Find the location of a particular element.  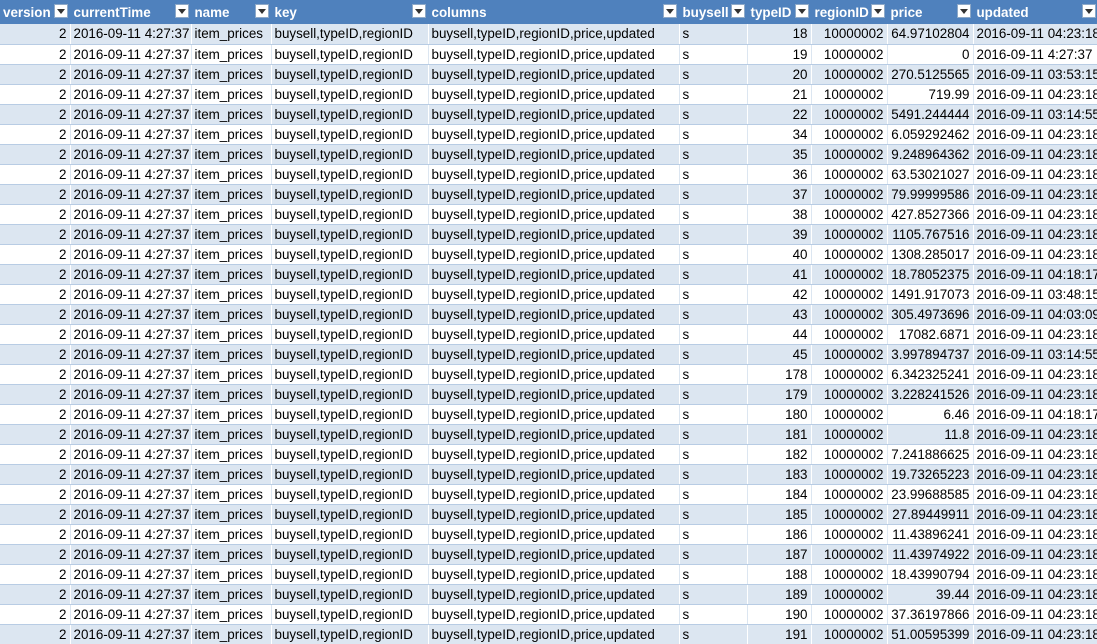

cell-price: 1105.767516 is located at coordinates (930, 234).